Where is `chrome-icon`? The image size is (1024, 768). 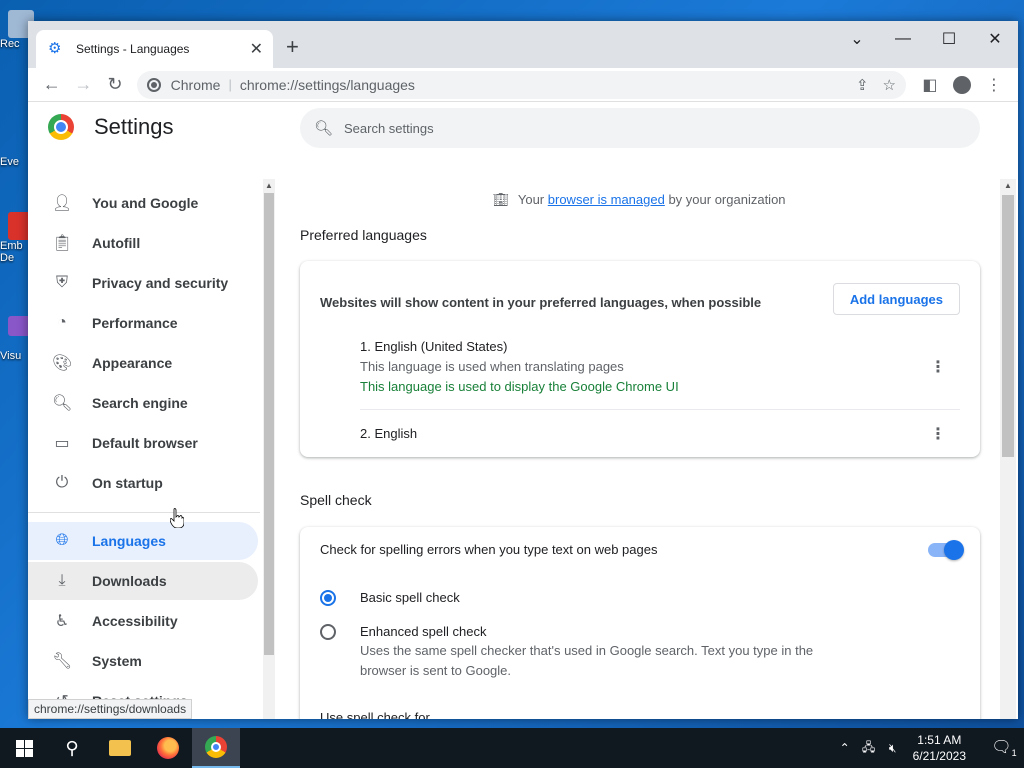
chrome-icon is located at coordinates (216, 747).